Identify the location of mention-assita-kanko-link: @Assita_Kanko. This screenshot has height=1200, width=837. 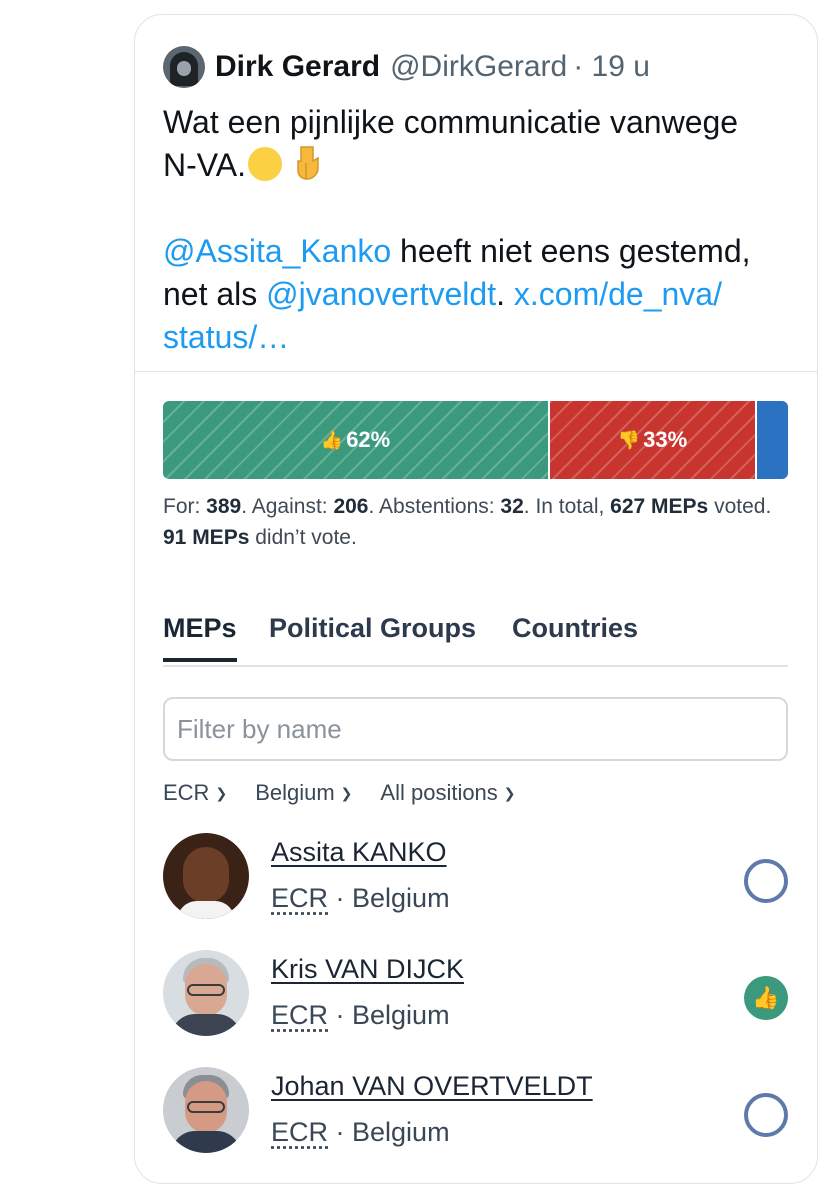
(277, 251).